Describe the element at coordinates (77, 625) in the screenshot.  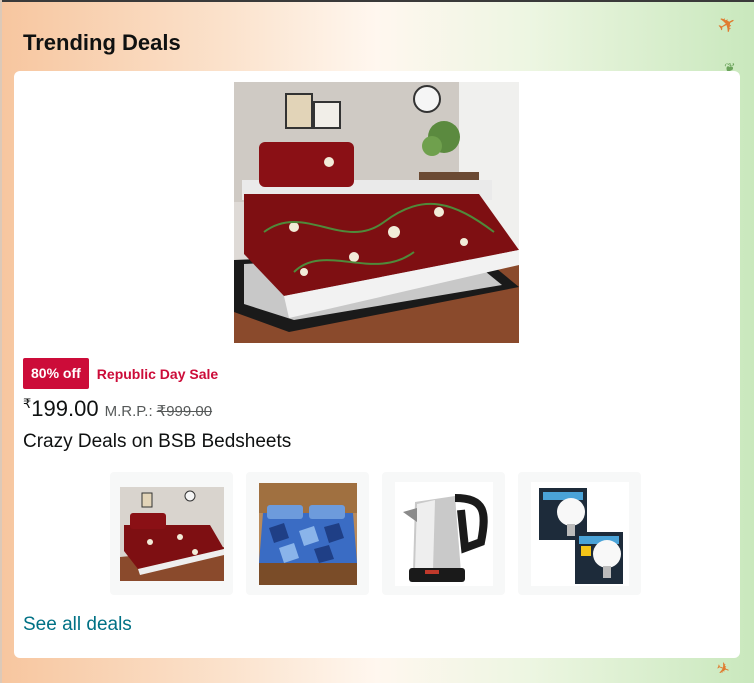
I see `see-all-deals-link: See all deals` at that location.